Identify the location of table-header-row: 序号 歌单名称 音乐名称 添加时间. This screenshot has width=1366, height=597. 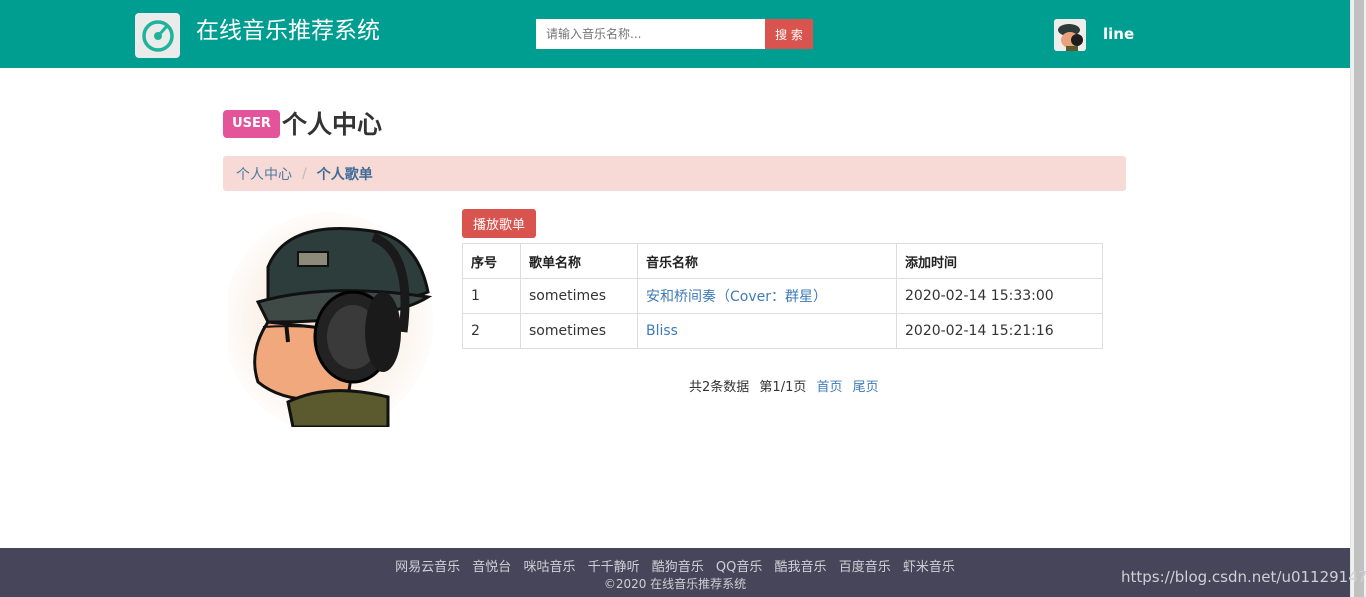
(782, 261).